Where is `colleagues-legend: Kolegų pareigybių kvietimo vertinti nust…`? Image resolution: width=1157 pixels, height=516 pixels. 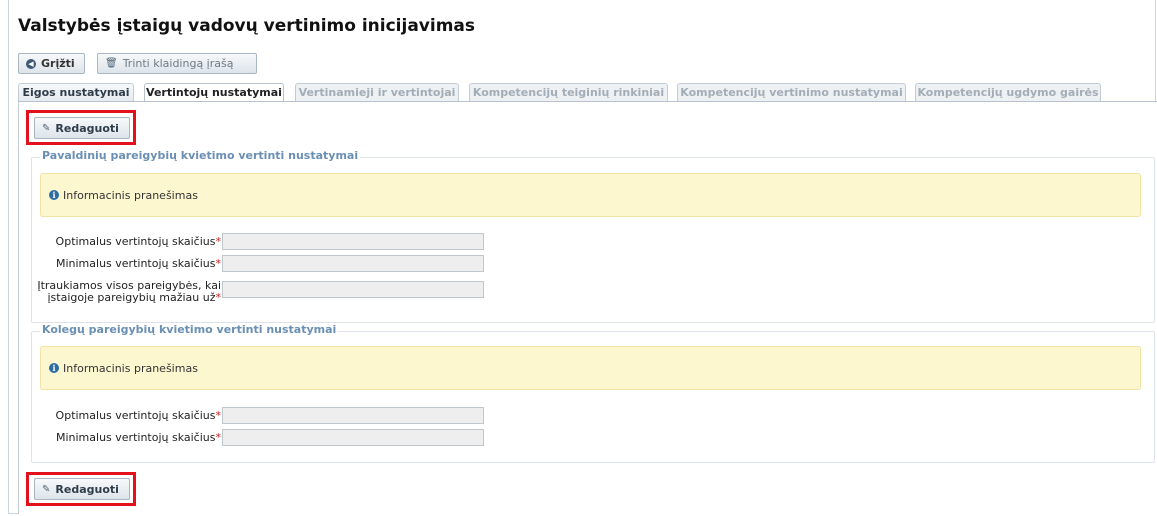 colleagues-legend: Kolegų pareigybių kvietimo vertinti nust… is located at coordinates (189, 329).